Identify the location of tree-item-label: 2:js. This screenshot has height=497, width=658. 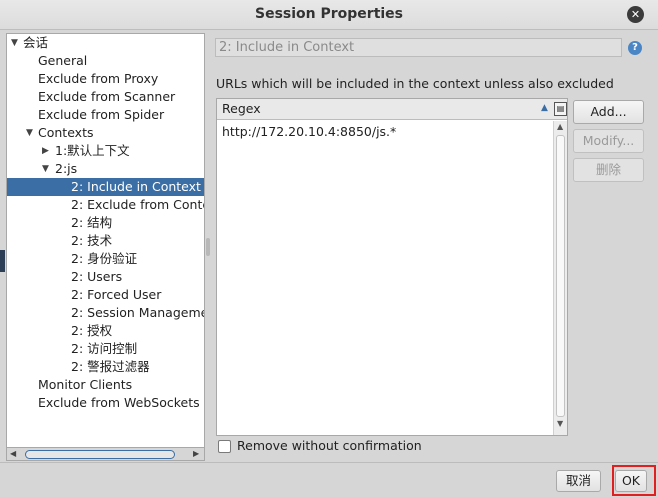
(66, 168).